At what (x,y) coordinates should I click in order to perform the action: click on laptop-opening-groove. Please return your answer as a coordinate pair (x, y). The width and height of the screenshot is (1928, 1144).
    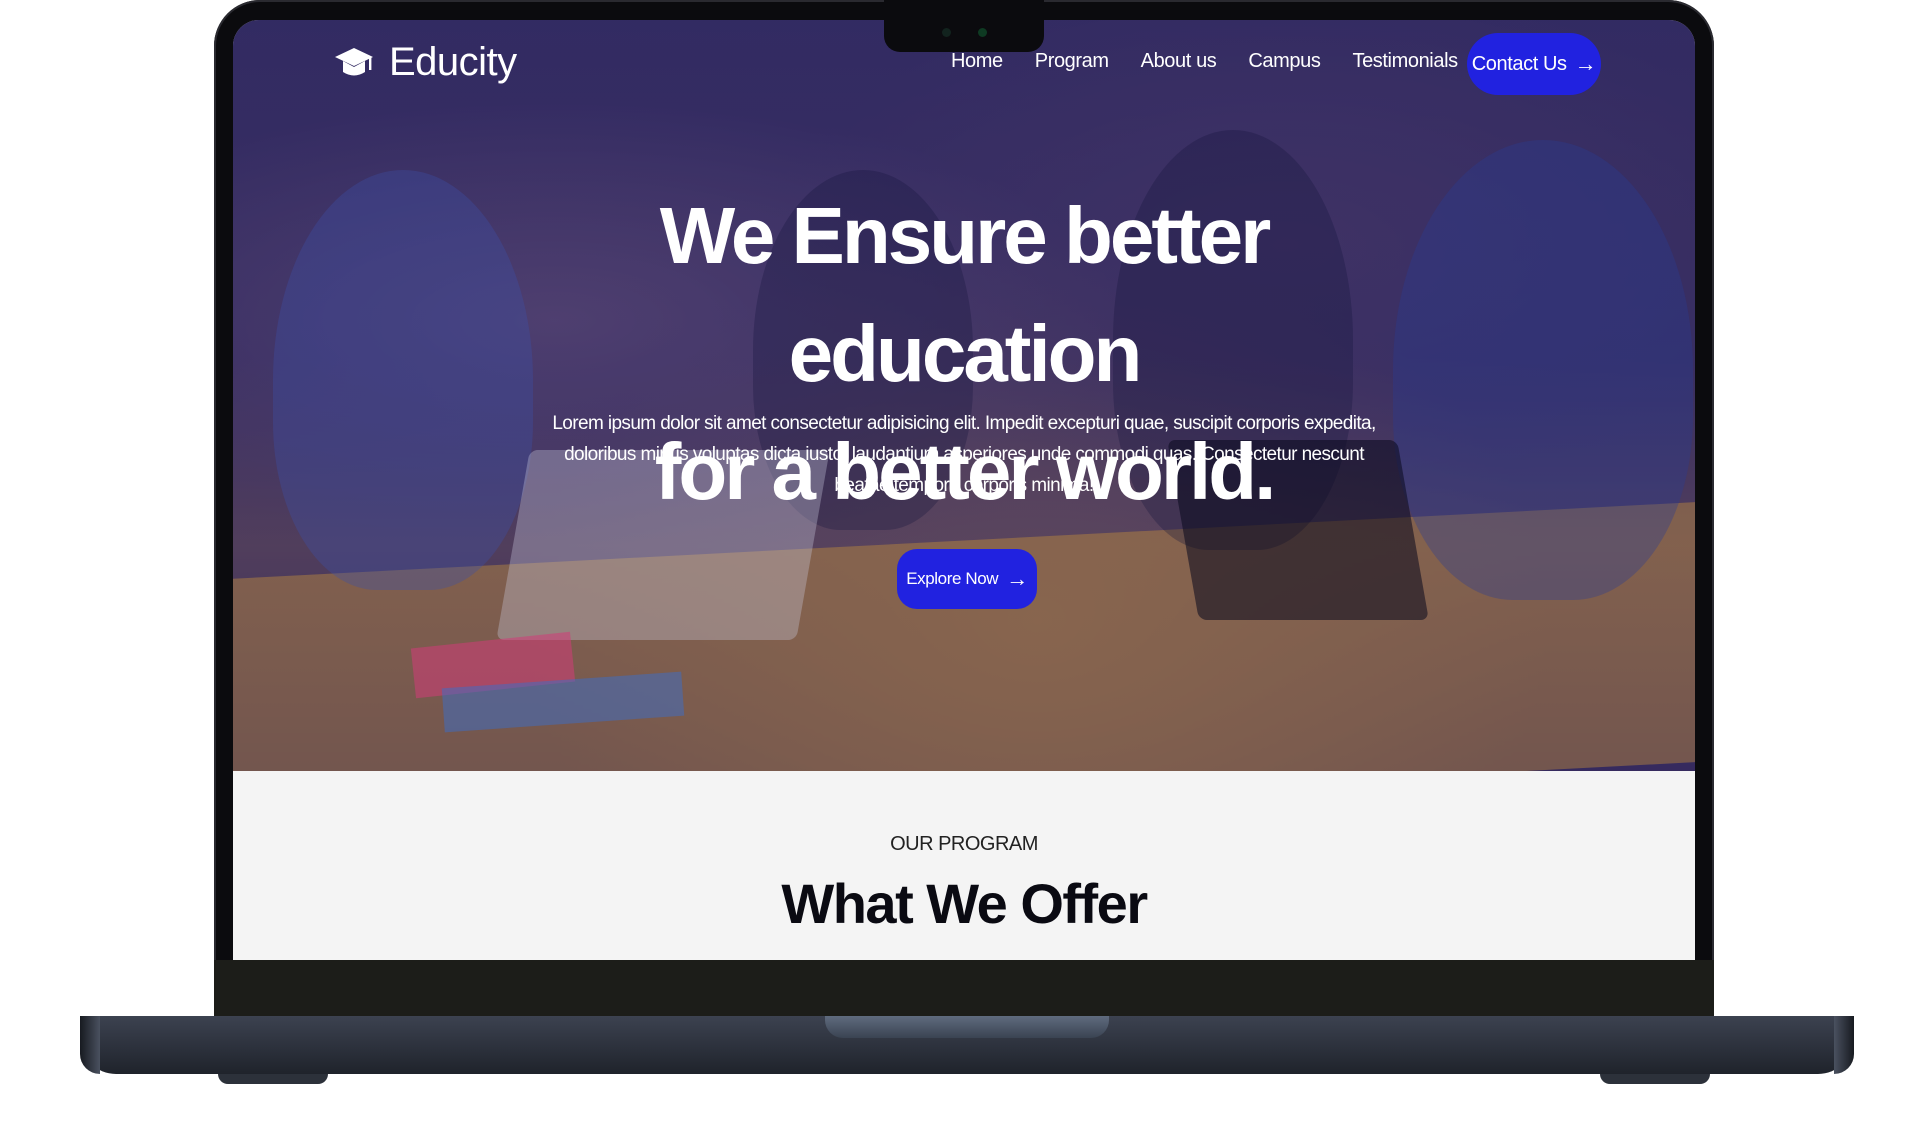
    Looking at the image, I should click on (967, 1027).